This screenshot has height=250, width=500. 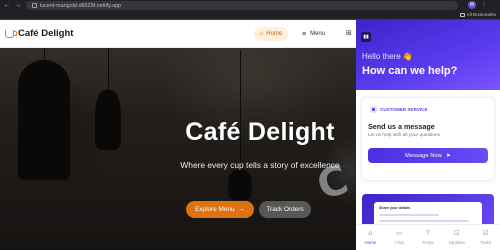 What do you see at coordinates (399, 237) in the screenshot?
I see `tab-chat: ▭ Chat` at bounding box center [399, 237].